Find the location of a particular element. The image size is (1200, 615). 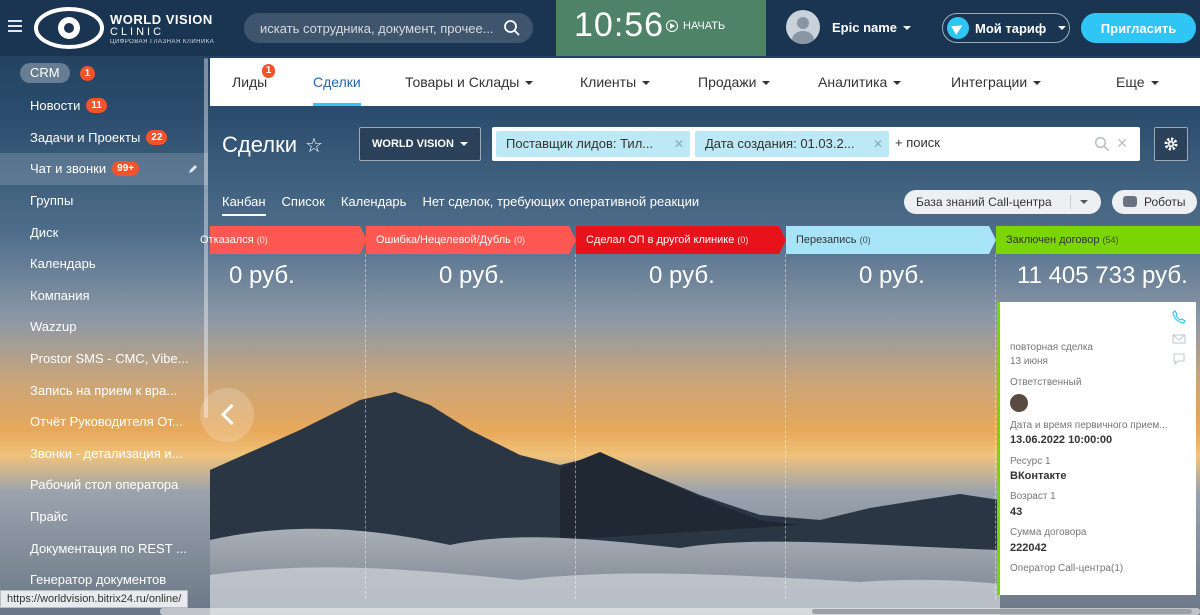

tab-leads: Лиды 1 is located at coordinates (254, 82).